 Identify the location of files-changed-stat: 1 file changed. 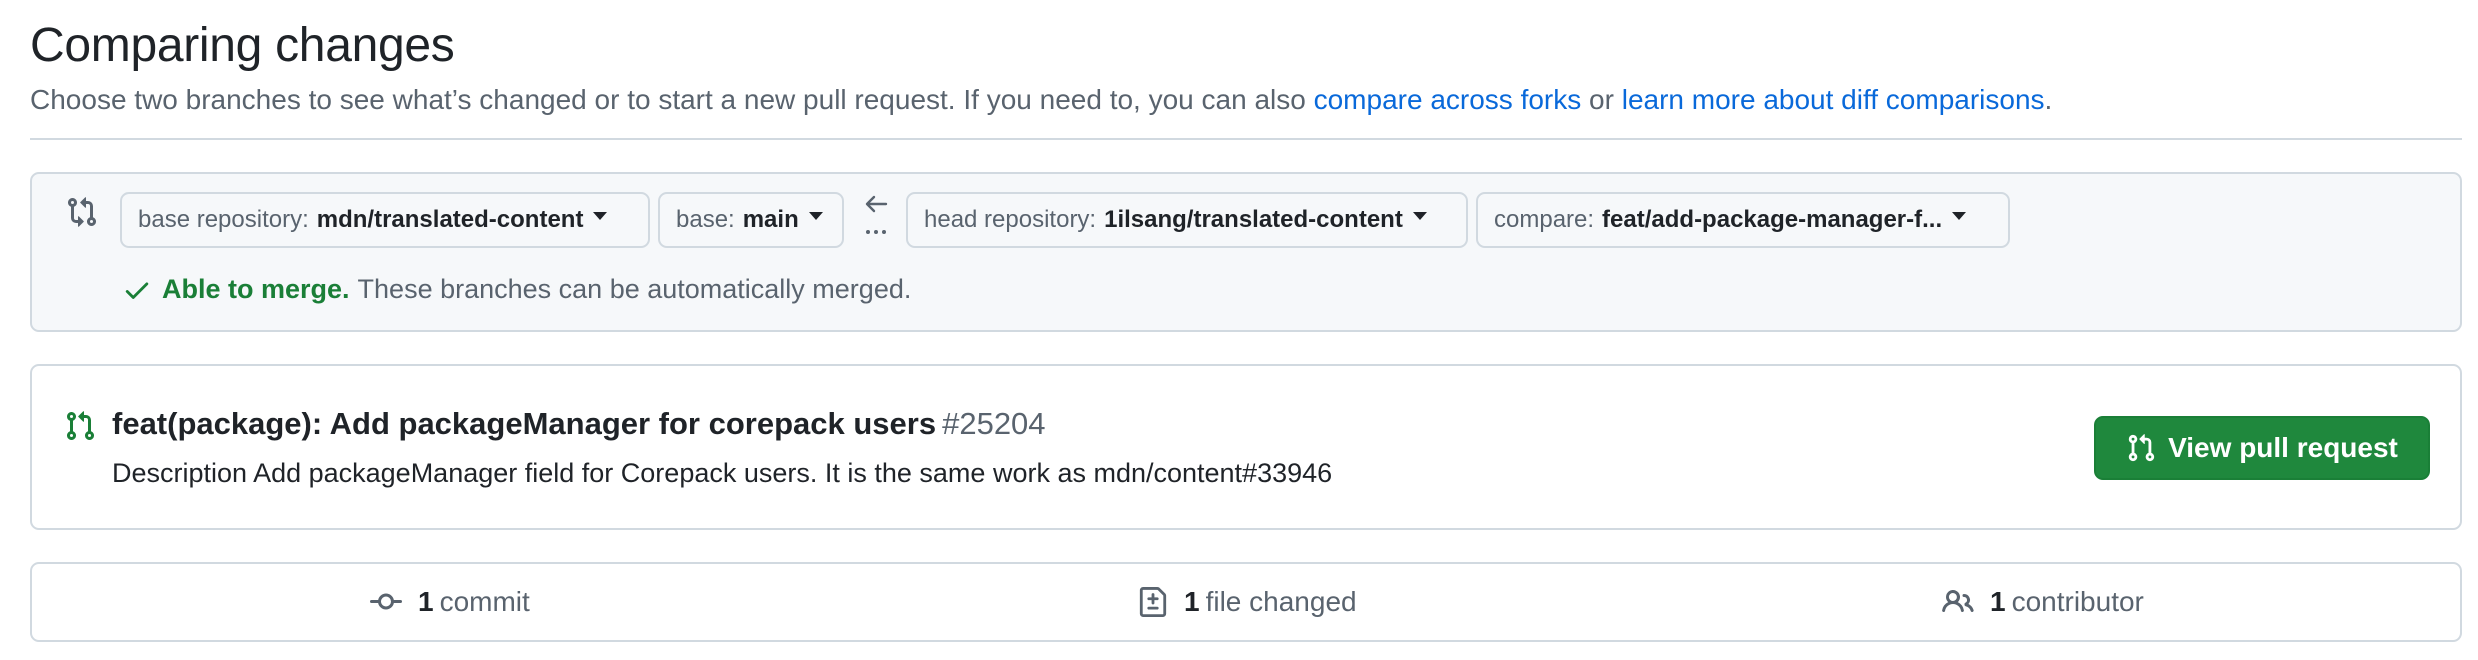
(1247, 602).